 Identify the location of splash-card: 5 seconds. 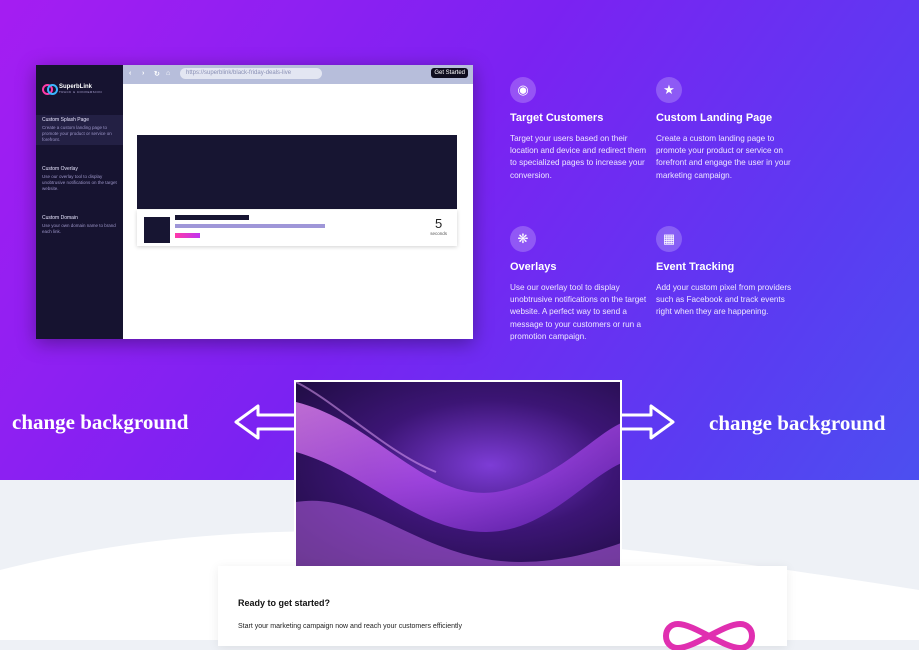
(297, 228).